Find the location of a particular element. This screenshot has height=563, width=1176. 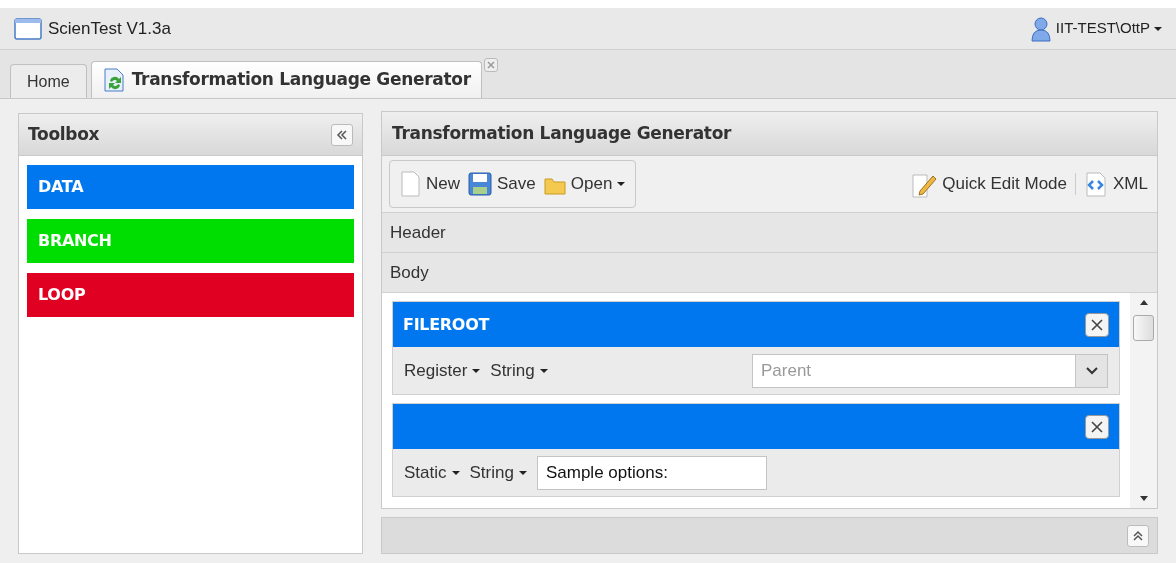

scrollbar is located at coordinates (1143, 400).